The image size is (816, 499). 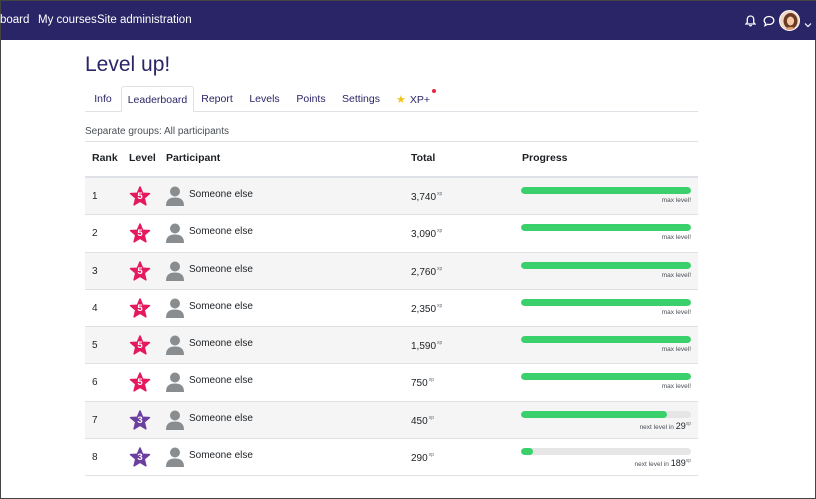 What do you see at coordinates (95, 383) in the screenshot?
I see `rank-value: 6` at bounding box center [95, 383].